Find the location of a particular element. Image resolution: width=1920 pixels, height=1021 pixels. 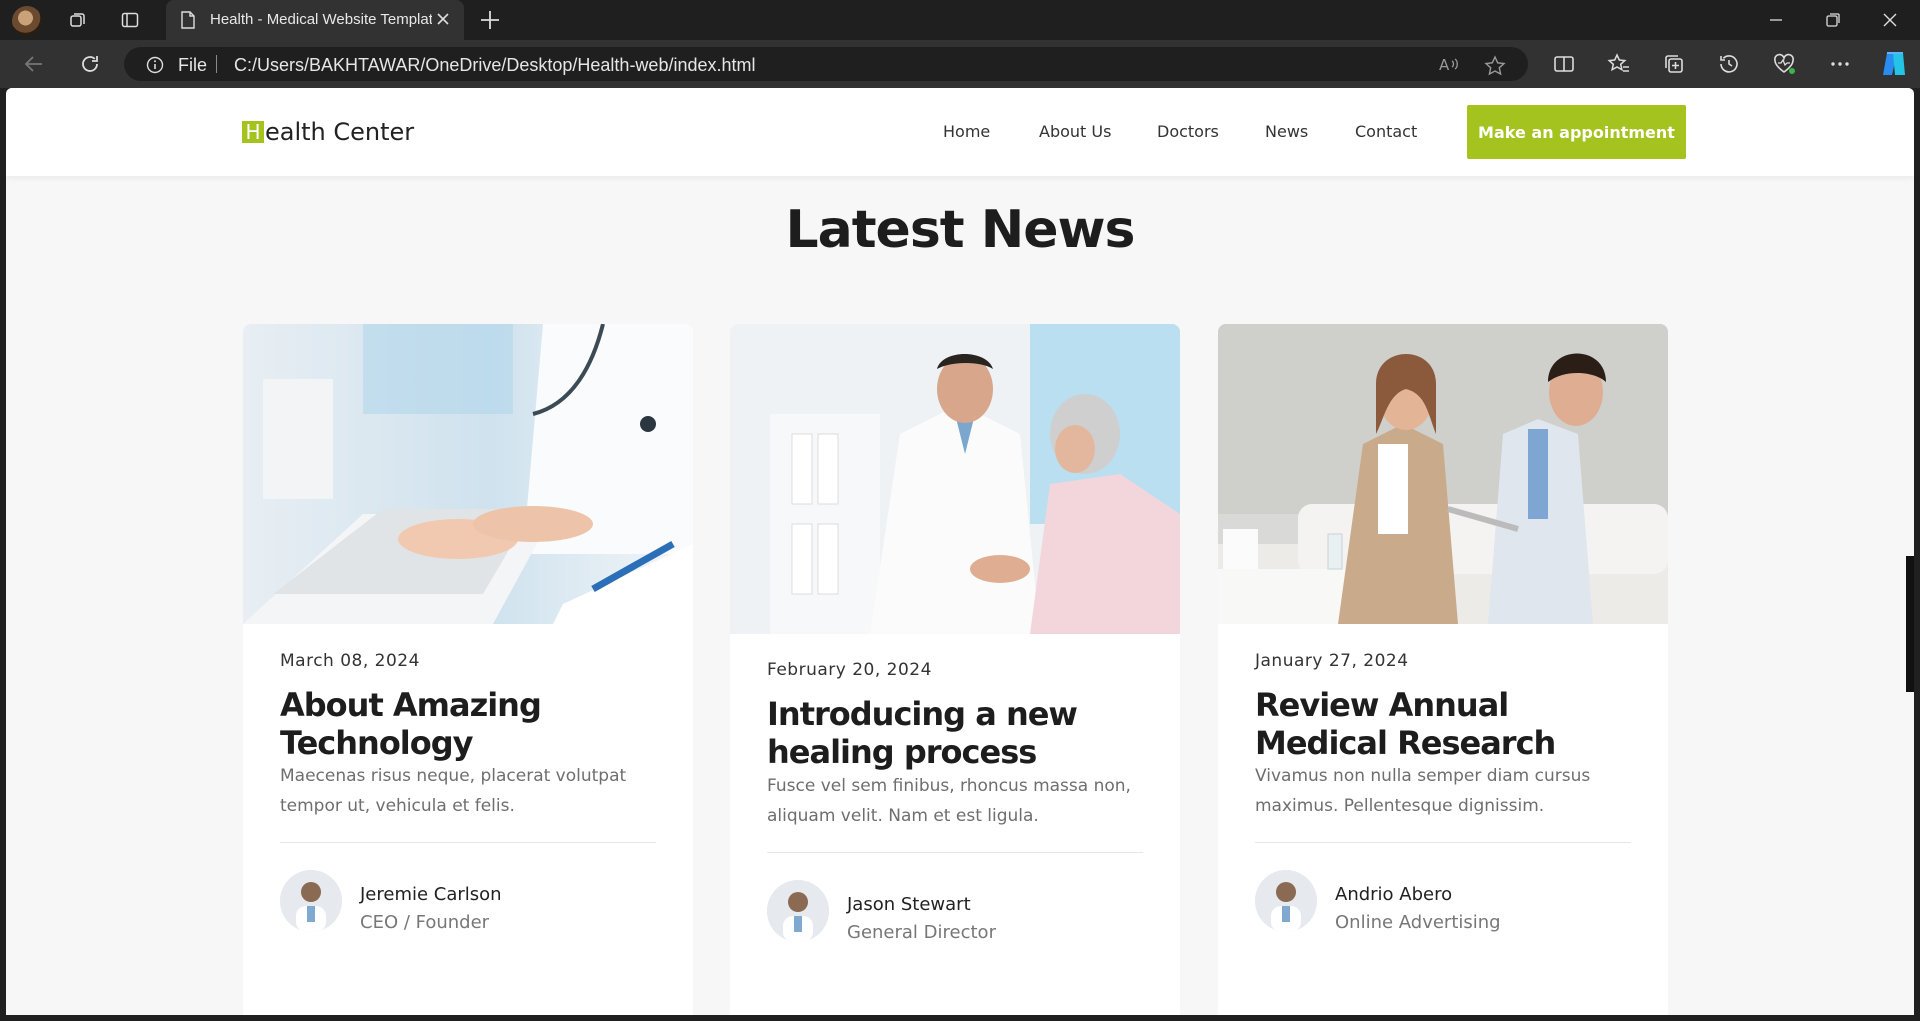

author-role: CEO / Founder is located at coordinates (425, 922).